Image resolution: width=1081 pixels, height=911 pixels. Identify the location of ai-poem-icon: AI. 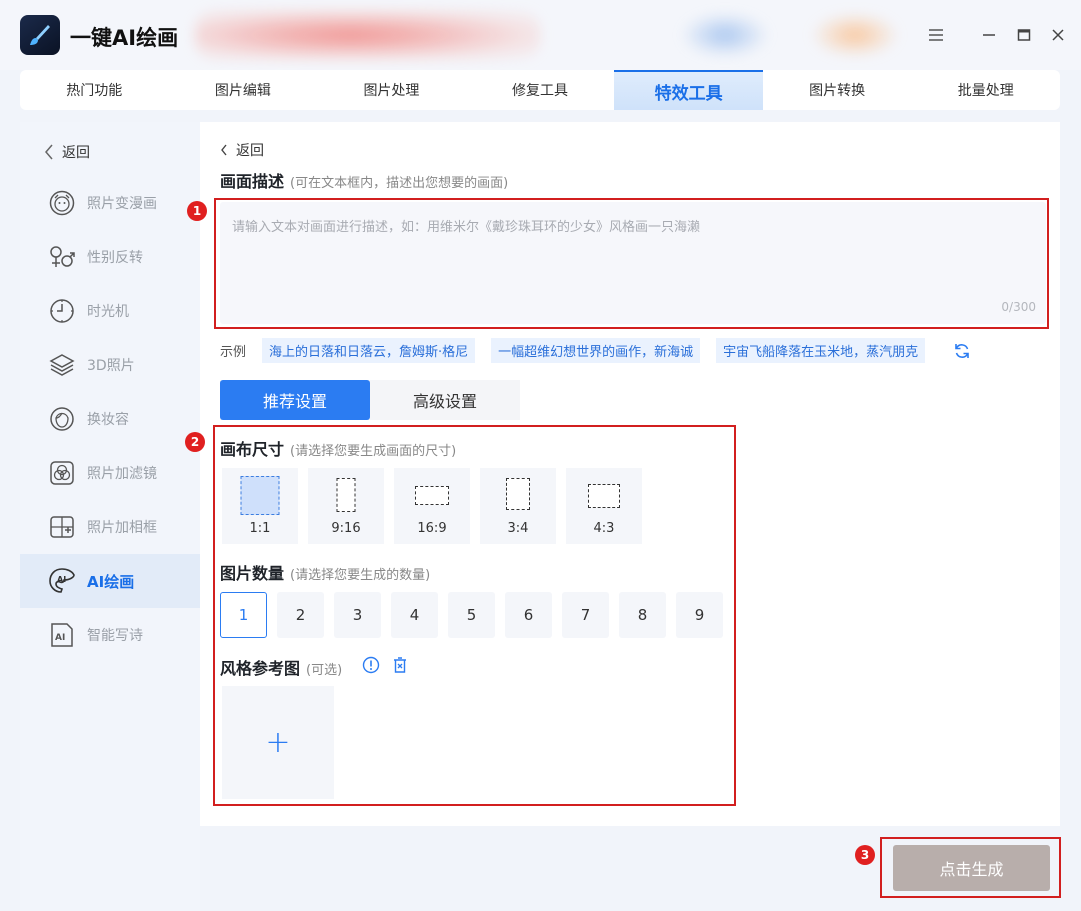
(62, 635).